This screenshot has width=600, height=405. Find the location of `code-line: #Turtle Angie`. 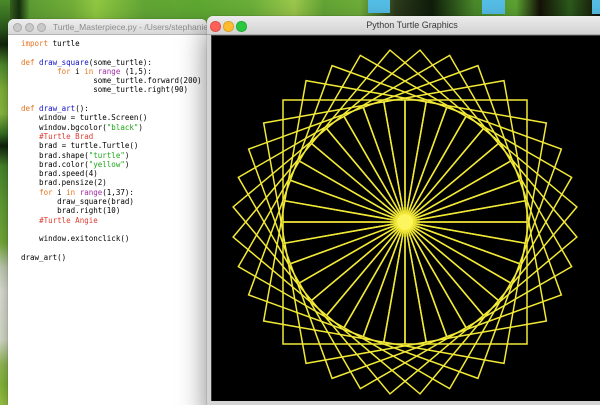

code-line: #Turtle Angie is located at coordinates (68, 220).